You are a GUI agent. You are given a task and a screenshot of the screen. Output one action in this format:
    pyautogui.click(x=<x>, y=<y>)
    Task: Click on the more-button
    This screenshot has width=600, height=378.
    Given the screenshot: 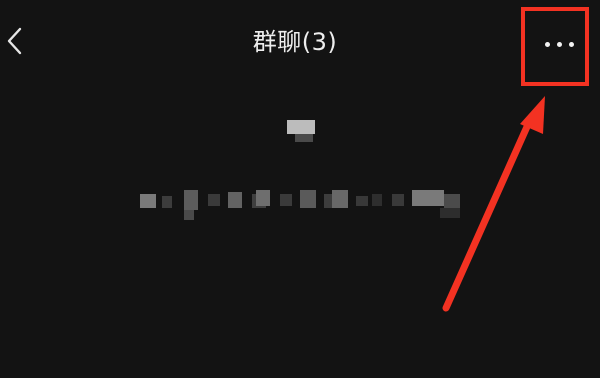 What is the action you would take?
    pyautogui.click(x=558, y=44)
    